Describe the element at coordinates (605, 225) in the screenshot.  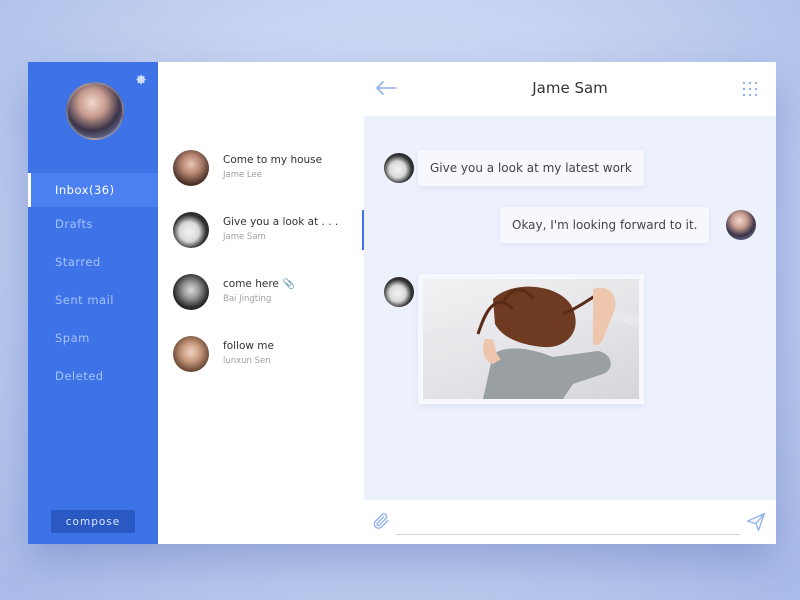
I see `message-bubble-outgoing: Okay, I'm looking forward to it.` at that location.